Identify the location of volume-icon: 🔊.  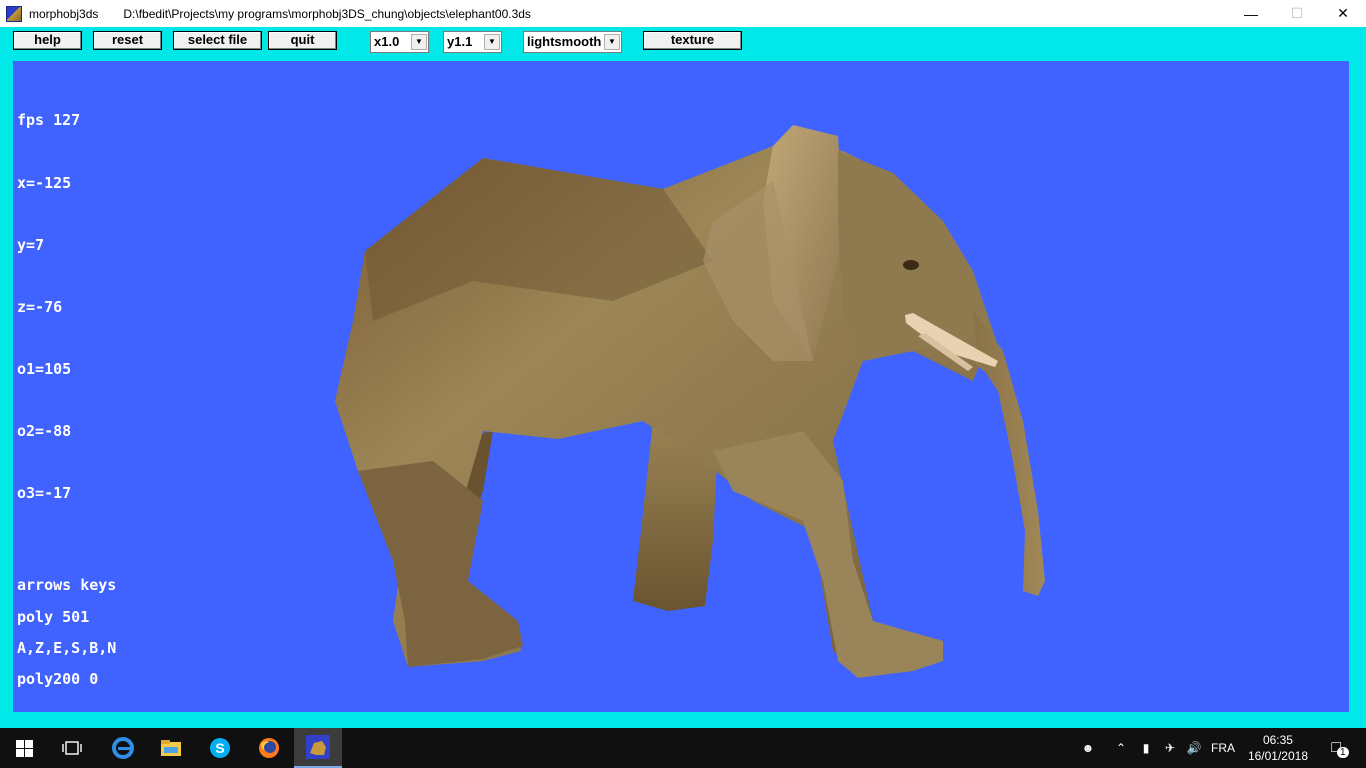
(1194, 748).